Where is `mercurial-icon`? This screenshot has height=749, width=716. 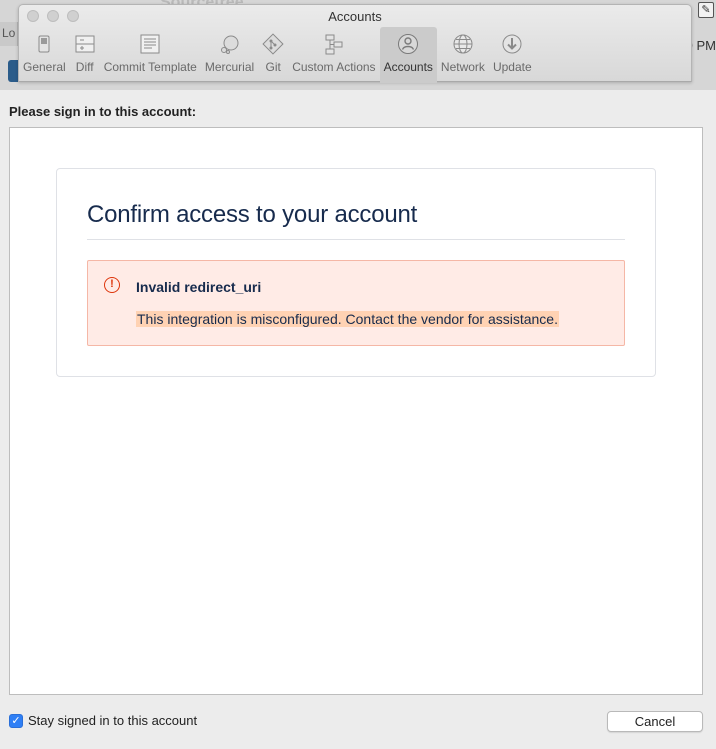
mercurial-icon is located at coordinates (229, 44).